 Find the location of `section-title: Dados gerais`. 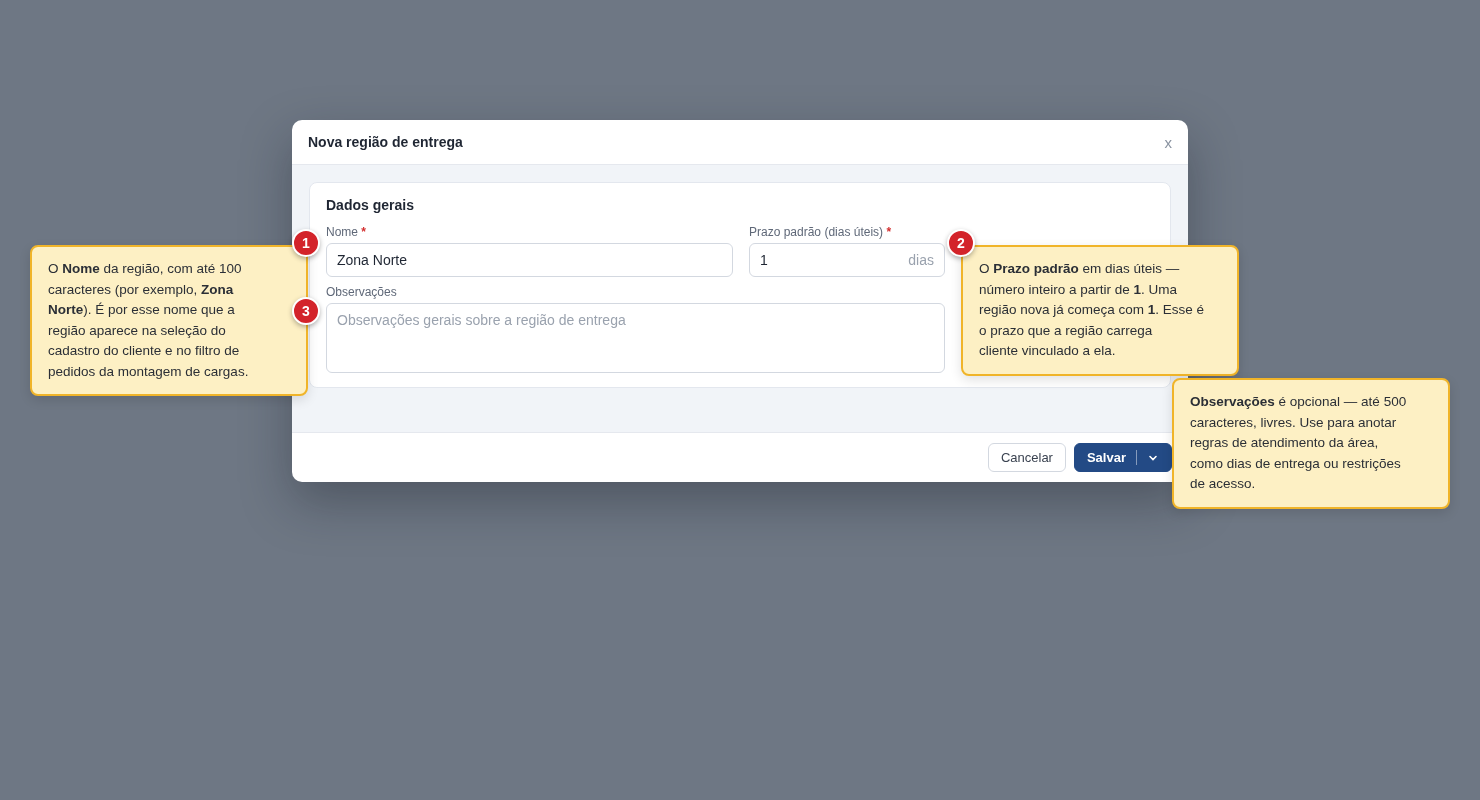

section-title: Dados gerais is located at coordinates (370, 205).